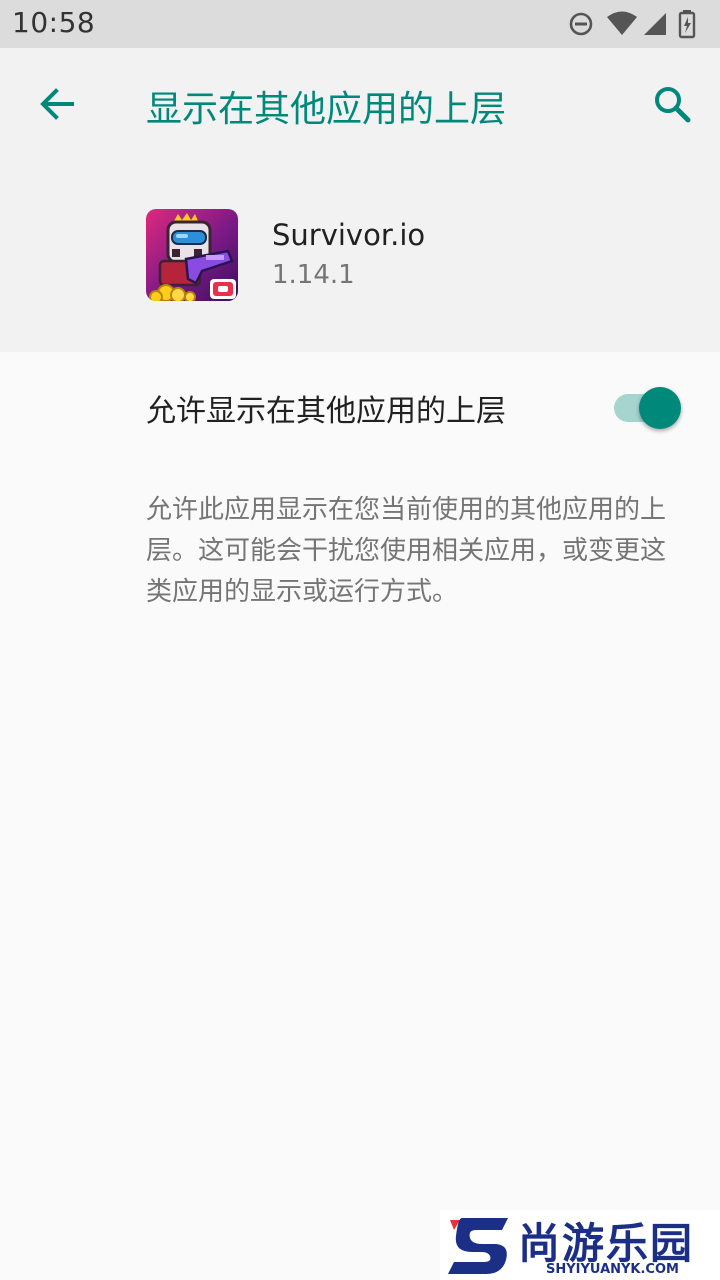 This screenshot has width=720, height=1280. Describe the element at coordinates (580, 1245) in the screenshot. I see `watermark: 尚游乐园 SHYIYUANYK.COM` at that location.